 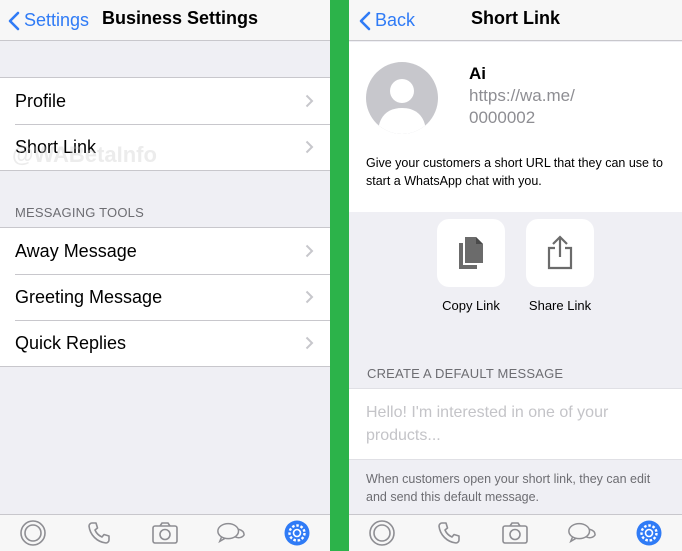 I want to click on back-button: Settings, so click(x=47, y=20).